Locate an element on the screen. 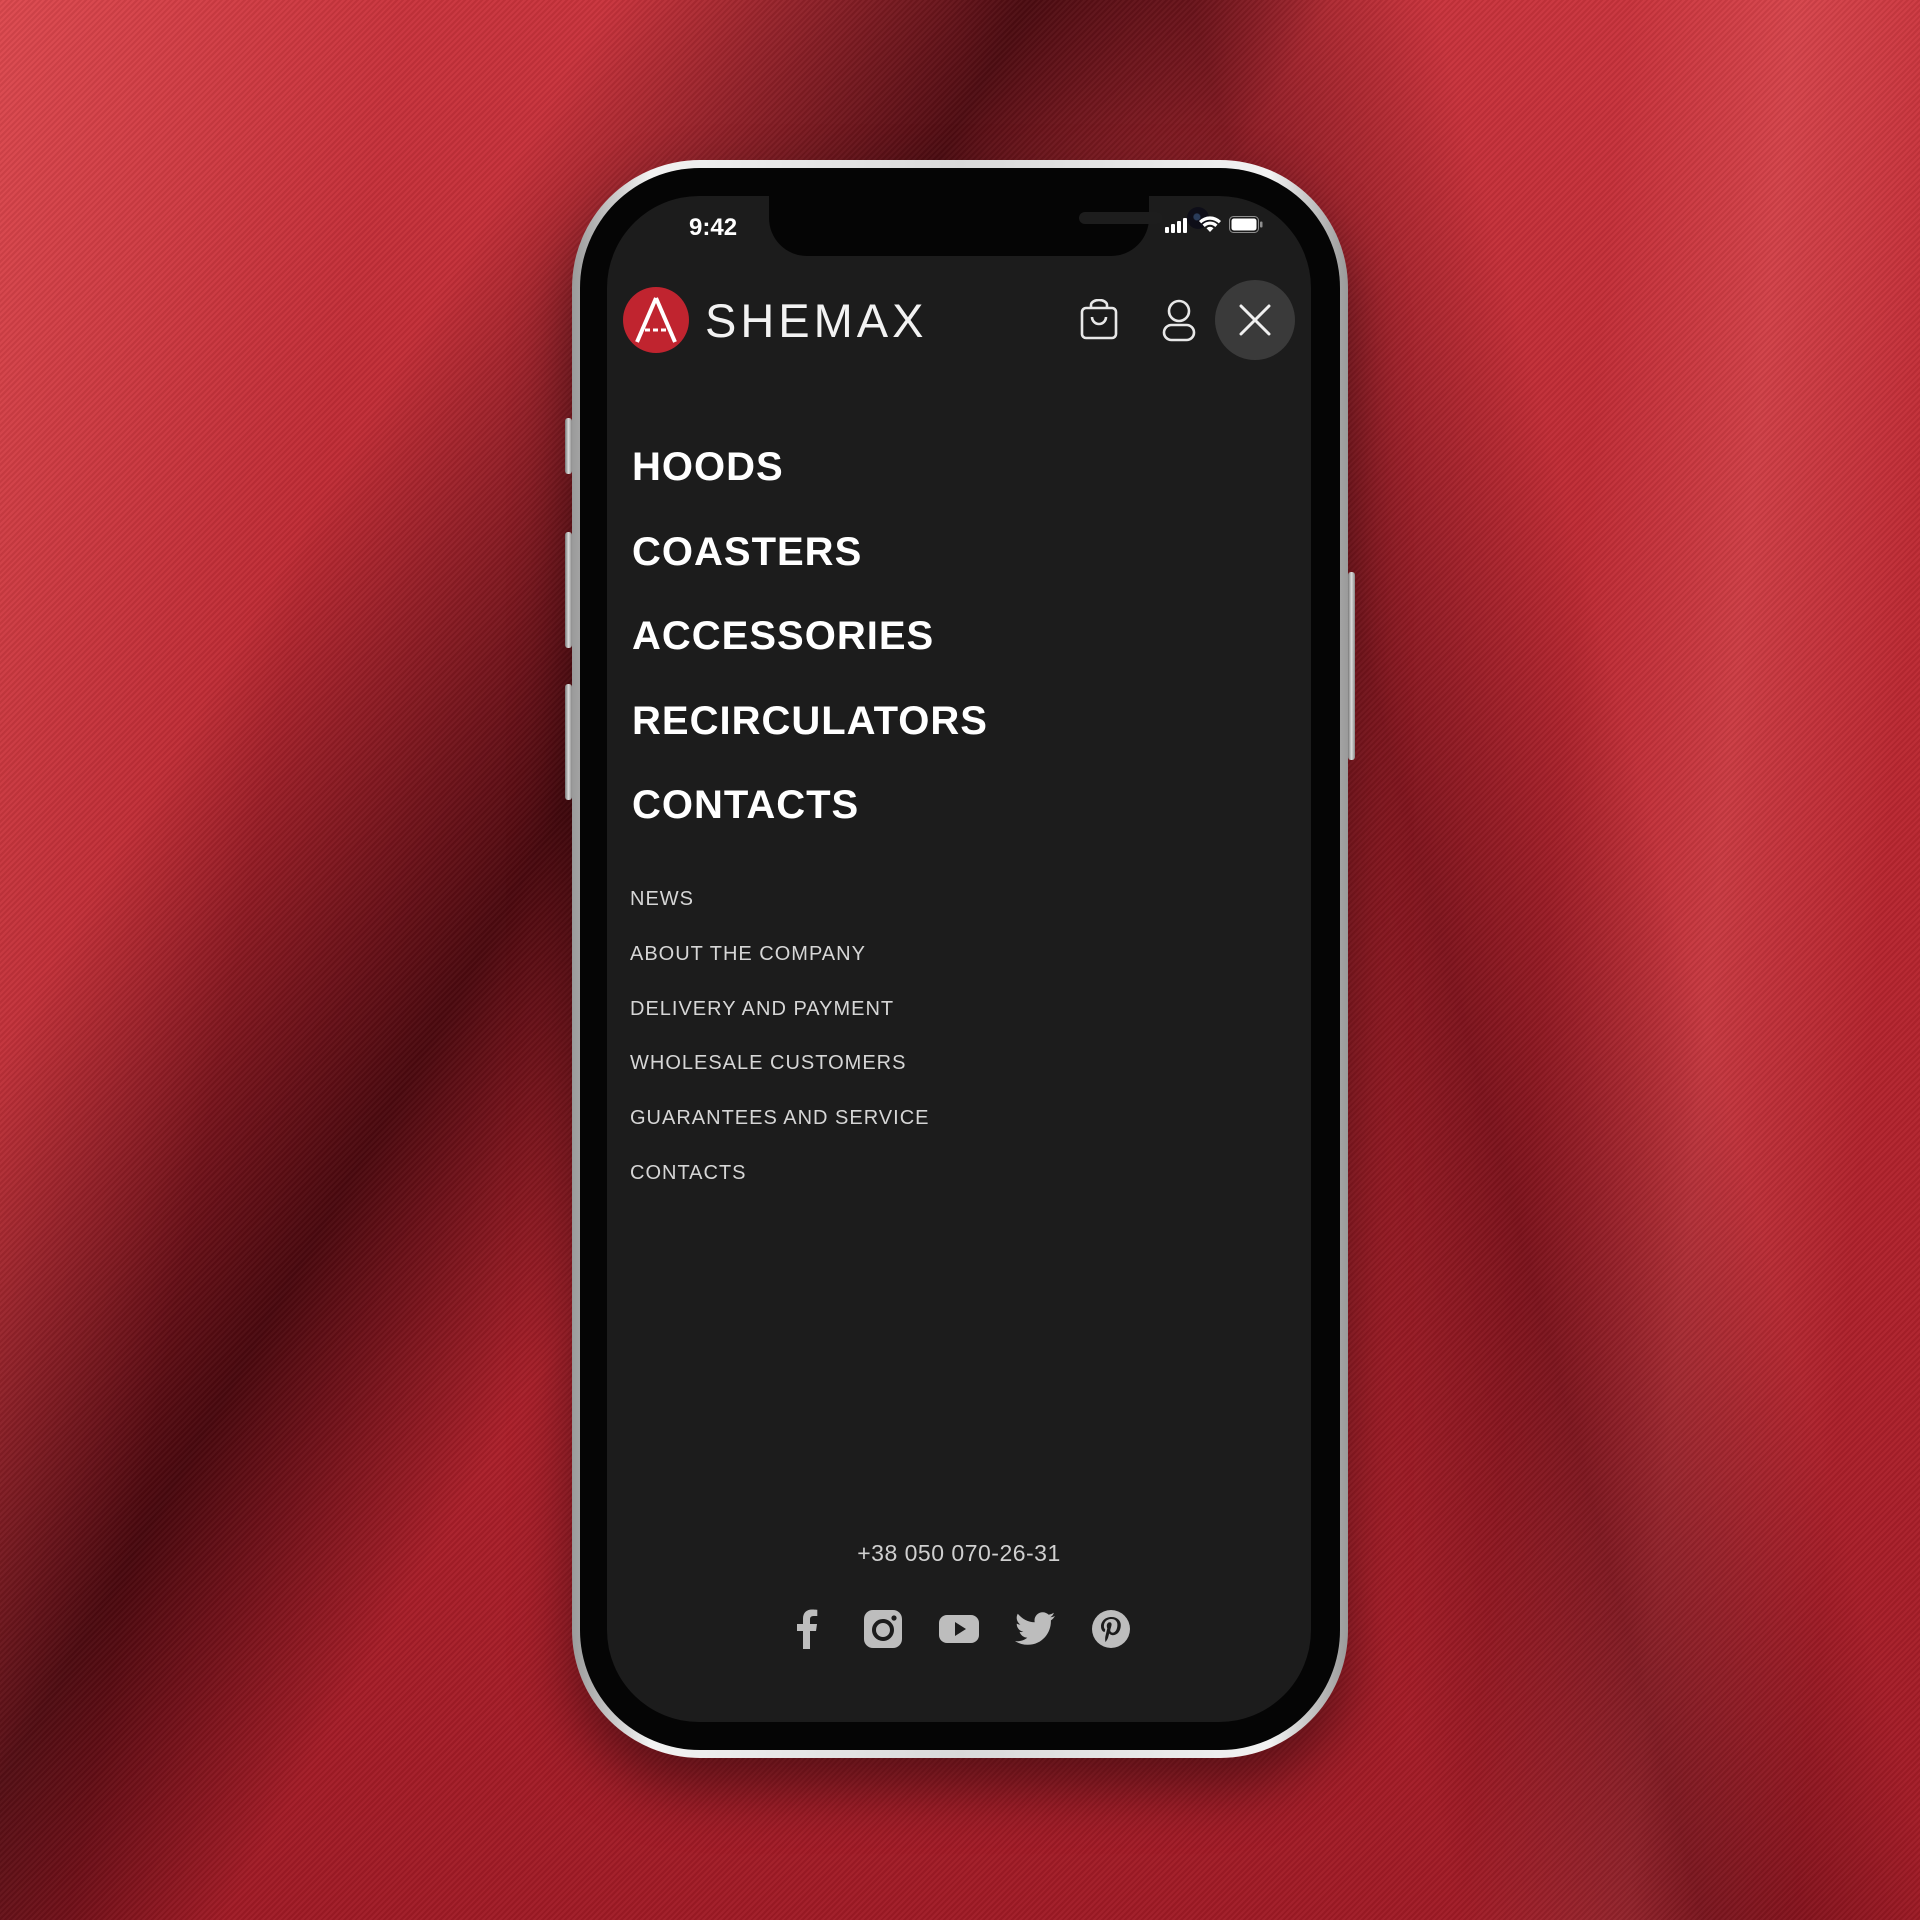 The image size is (1920, 1920). nav-item-accessories: ACCESSORIES is located at coordinates (810, 653).